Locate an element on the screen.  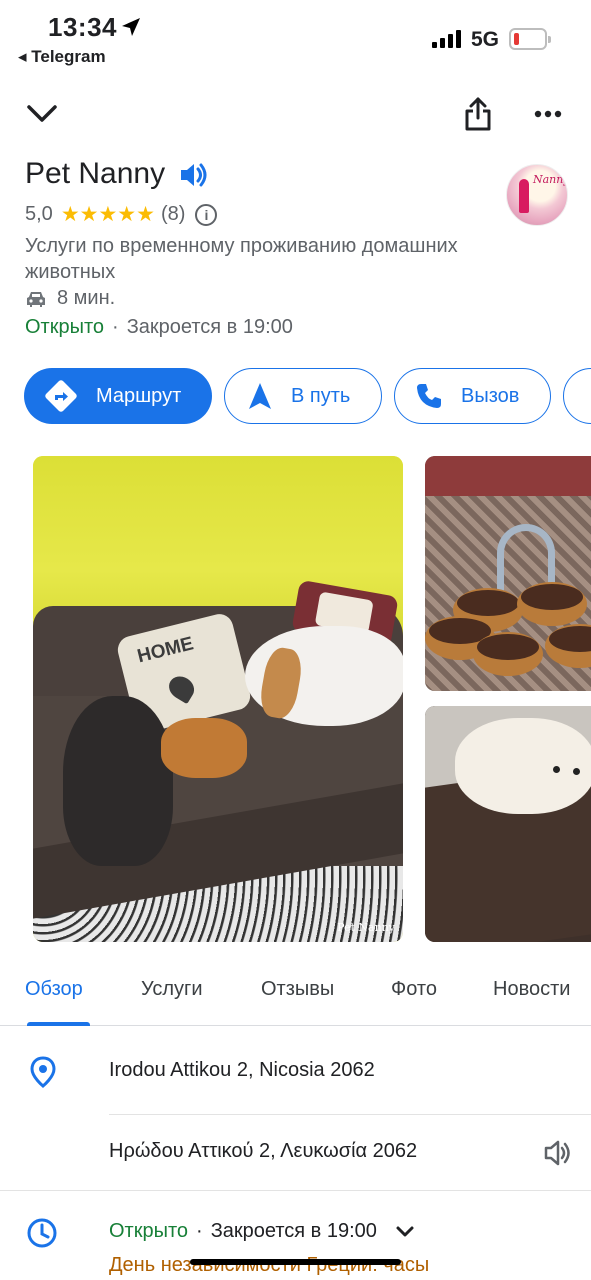
rating-value: 5,0 is located at coordinates (39, 214).